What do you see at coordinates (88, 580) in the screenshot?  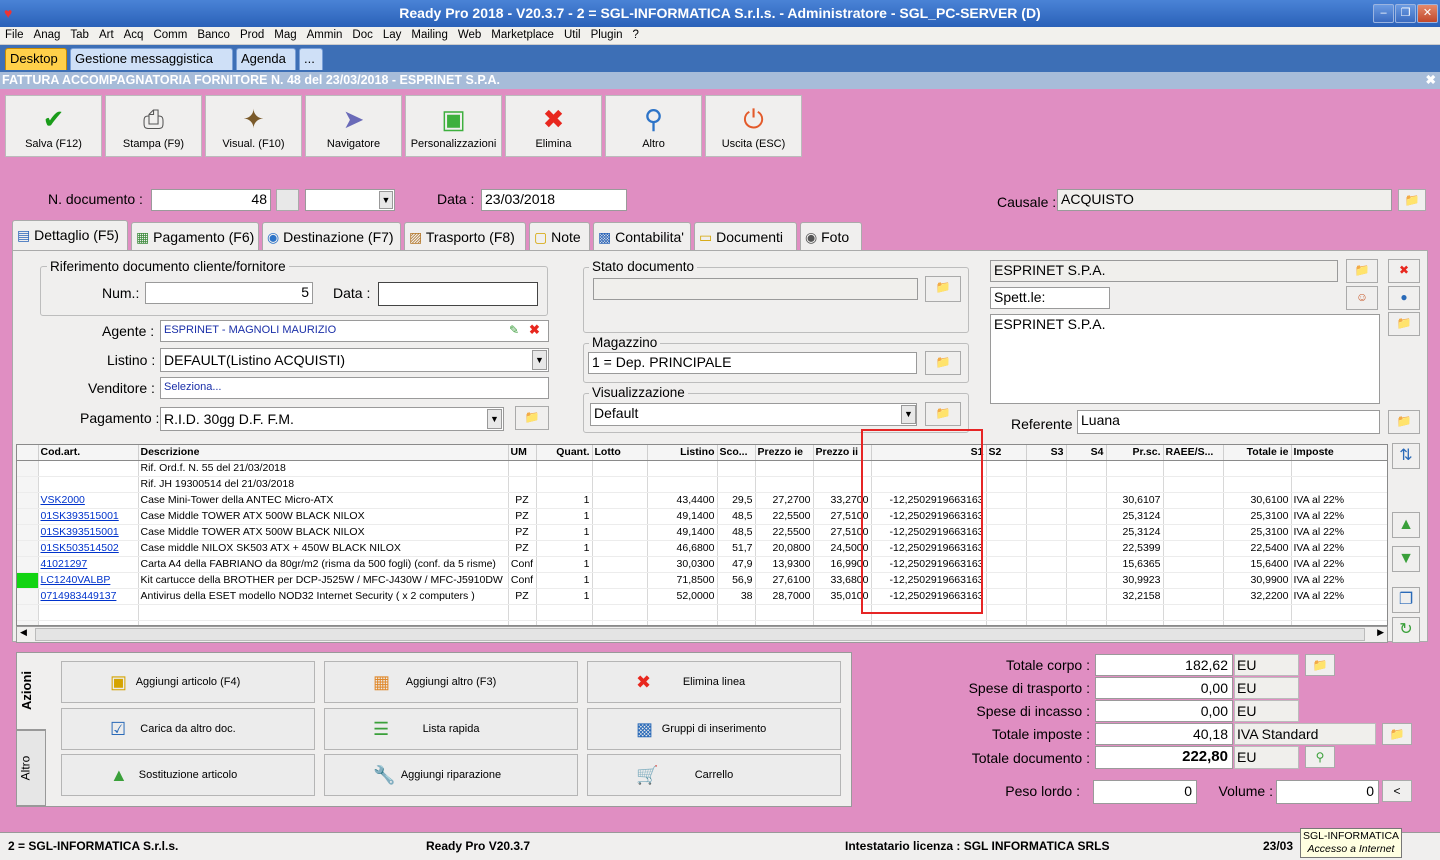 I see `cell-cod: LC1240VALBP` at bounding box center [88, 580].